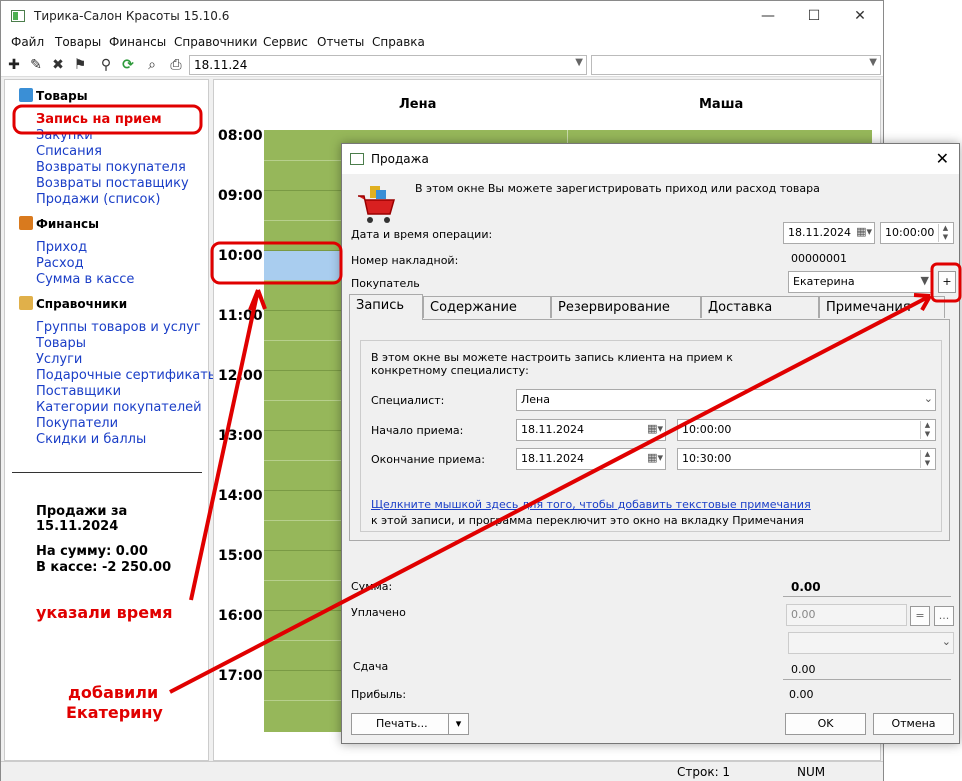 This screenshot has width=962, height=781. I want to click on sum-label: Сумма:, so click(372, 586).